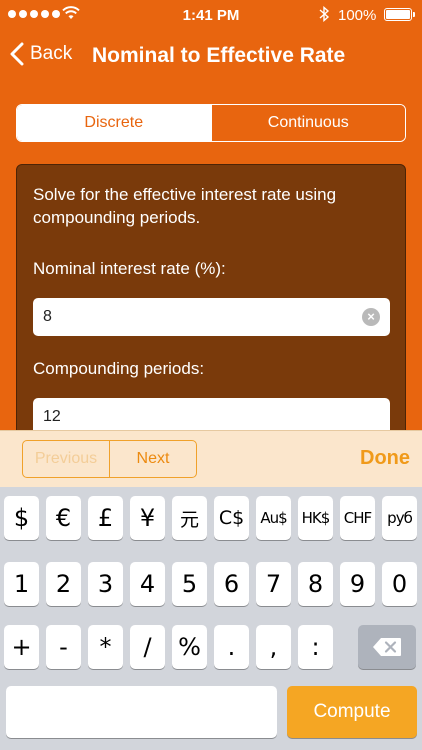 This screenshot has width=422, height=750. I want to click on nav-bar: Back Nominal to Effective Rate, so click(211, 56).